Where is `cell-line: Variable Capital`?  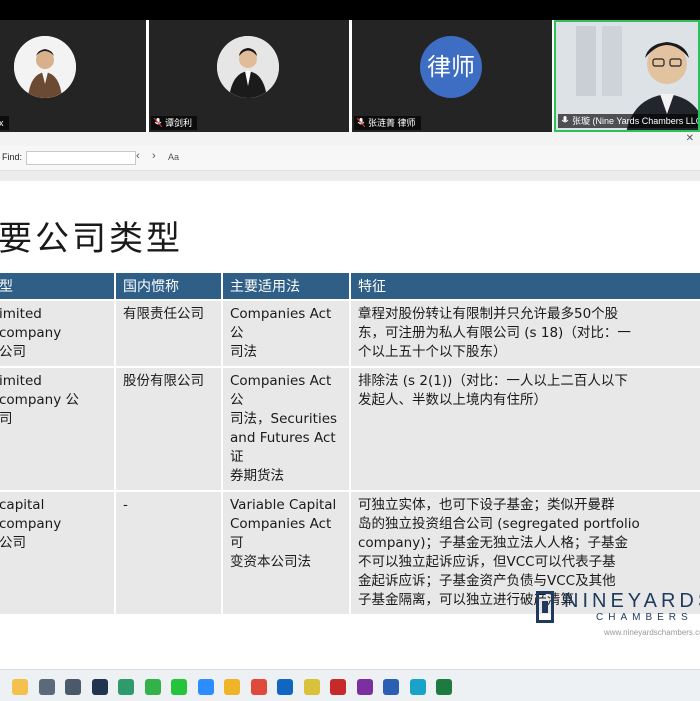 cell-line: Variable Capital is located at coordinates (283, 505).